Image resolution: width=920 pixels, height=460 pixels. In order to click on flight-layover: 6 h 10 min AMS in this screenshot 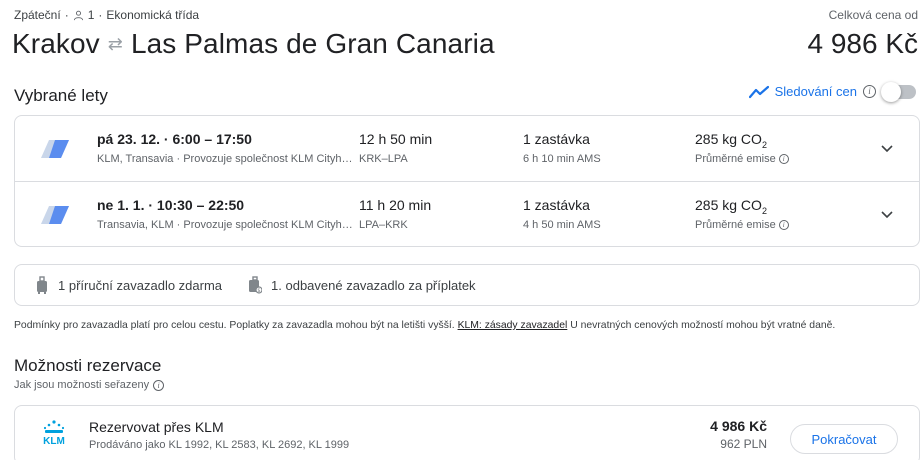, I will do `click(562, 159)`.